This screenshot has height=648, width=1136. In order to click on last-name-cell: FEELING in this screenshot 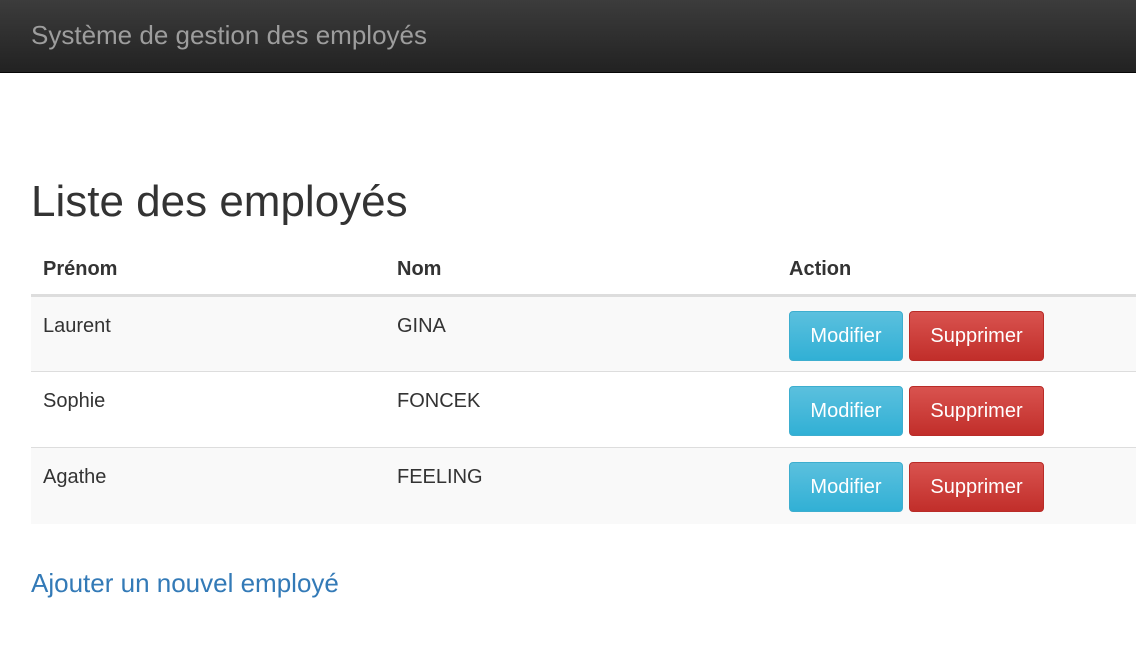, I will do `click(581, 485)`.